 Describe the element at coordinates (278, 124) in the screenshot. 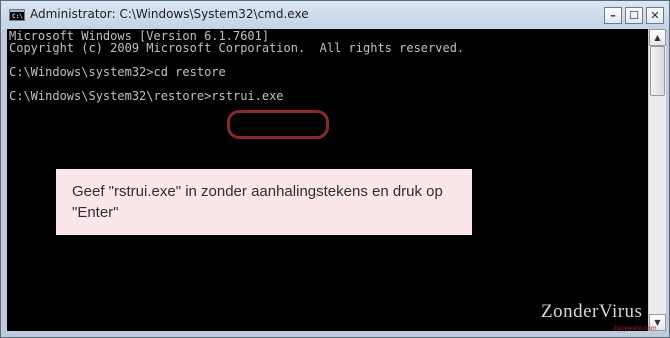

I see `command-highlight-ring` at that location.